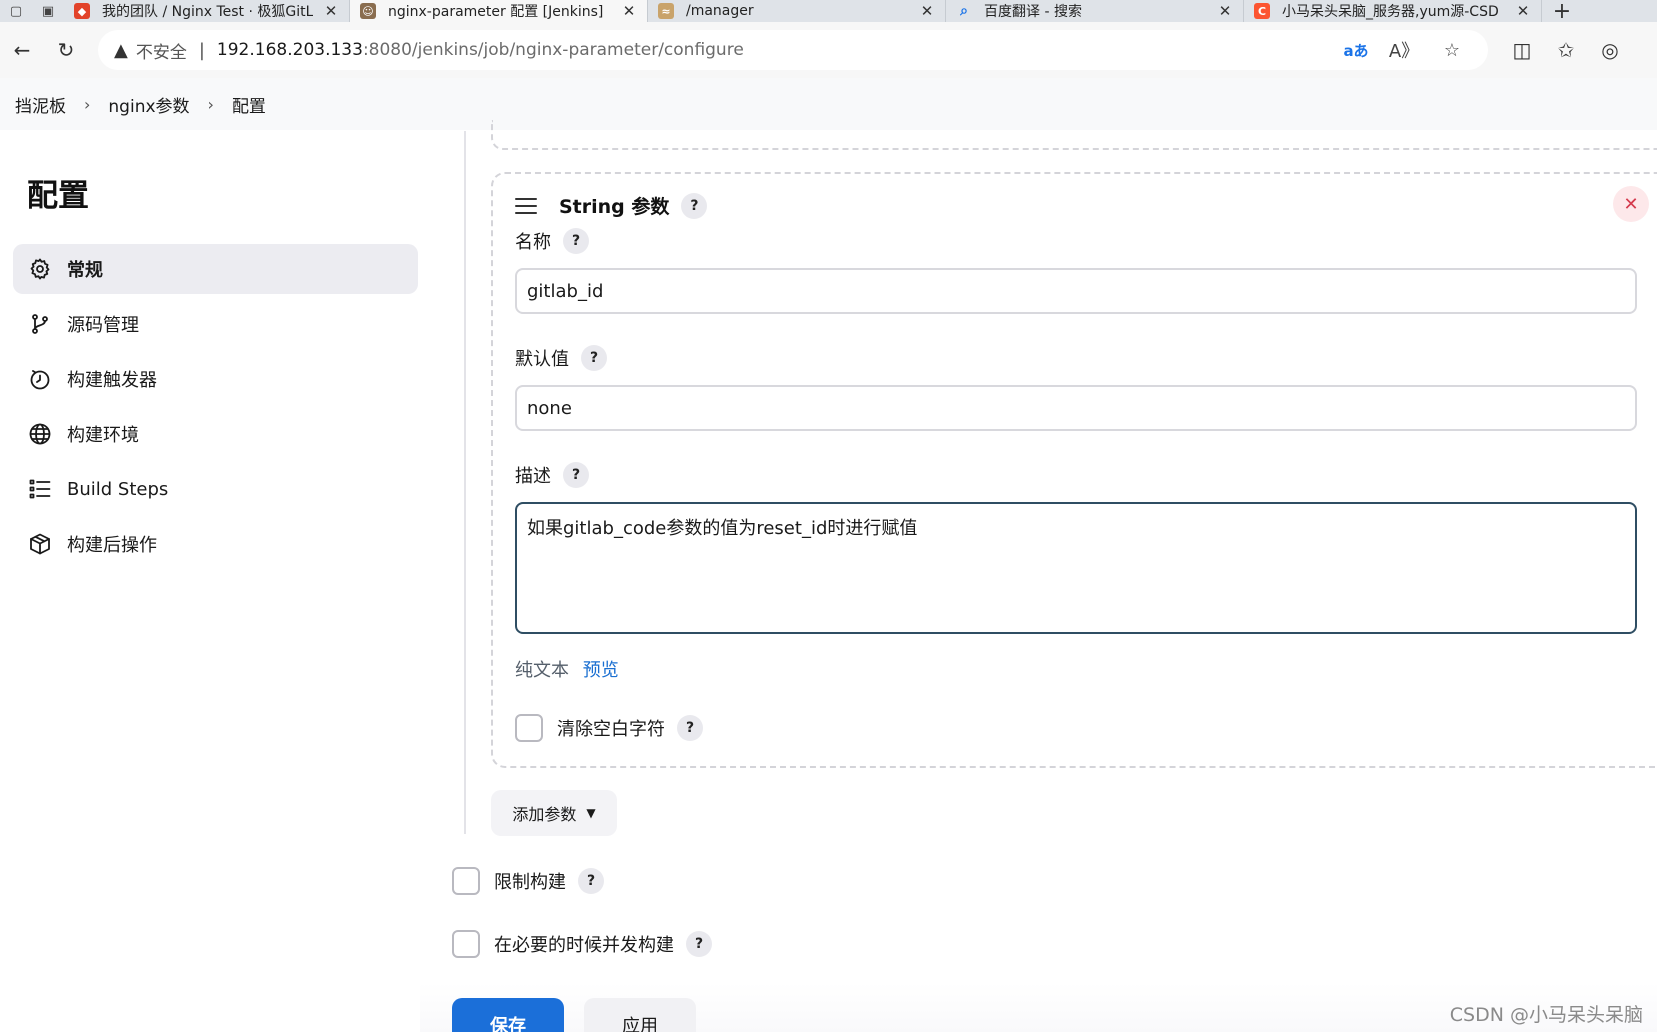 Image resolution: width=1657 pixels, height=1032 pixels. What do you see at coordinates (1095, 11) in the screenshot?
I see `browser-tab-baidu: ⌕ 百度翻译 - 搜索 ✕` at bounding box center [1095, 11].